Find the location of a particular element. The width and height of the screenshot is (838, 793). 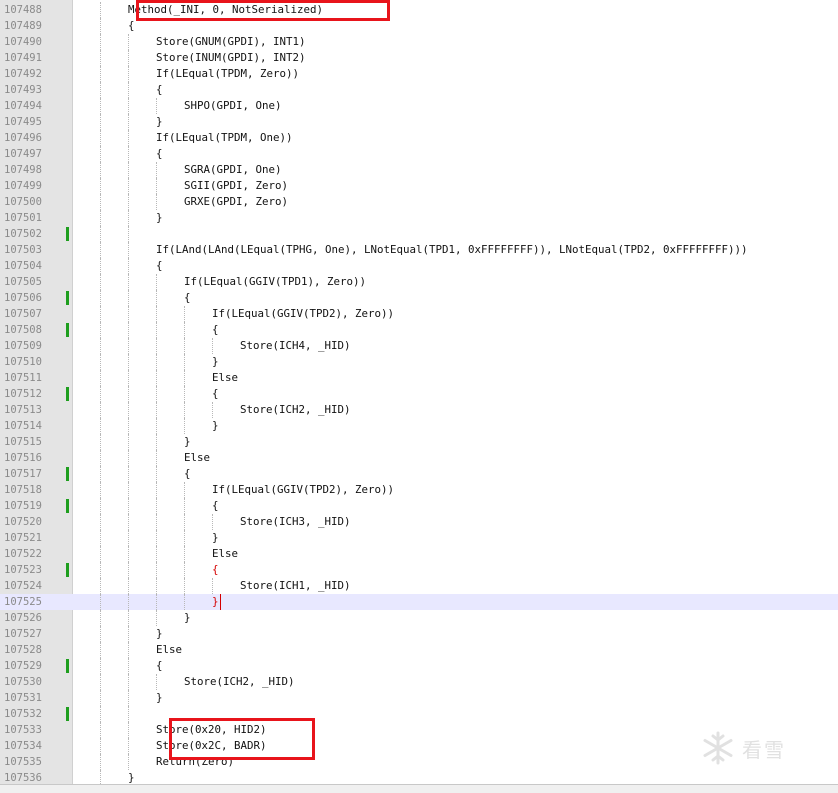

code-text: Store(ICH2, _HID) is located at coordinates (239, 681).